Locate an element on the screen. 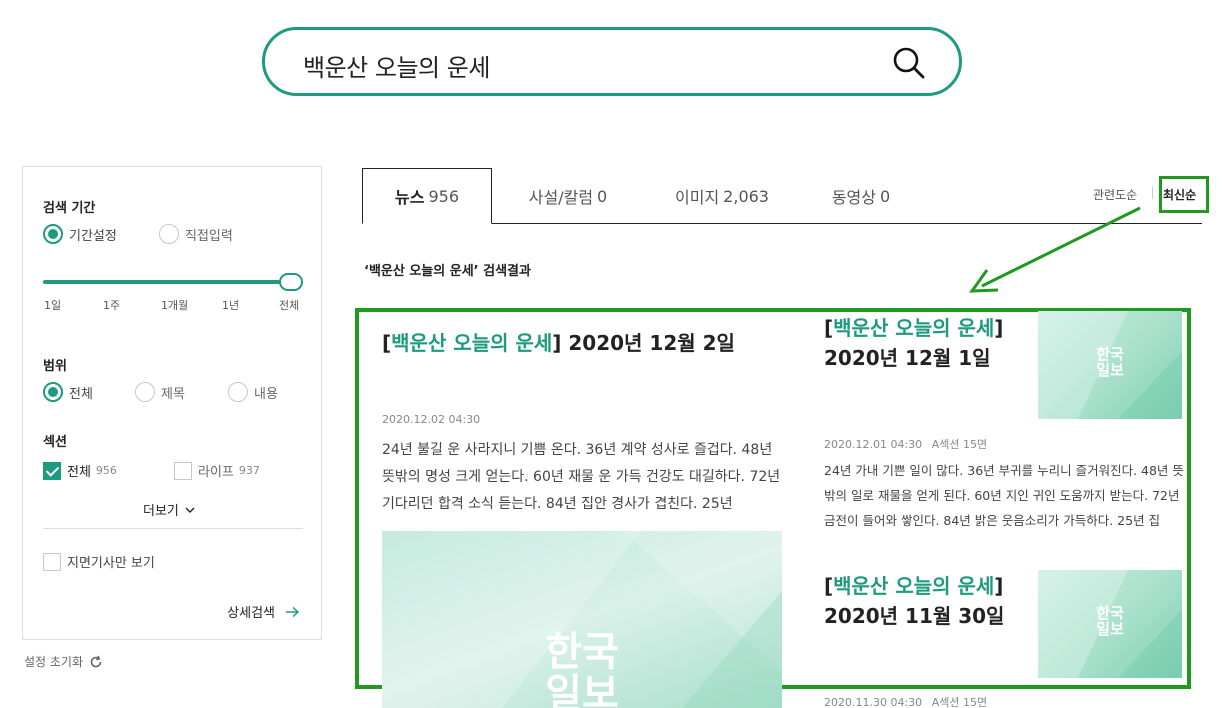  article-title-rest: 2020년 12월 1일 is located at coordinates (907, 358).